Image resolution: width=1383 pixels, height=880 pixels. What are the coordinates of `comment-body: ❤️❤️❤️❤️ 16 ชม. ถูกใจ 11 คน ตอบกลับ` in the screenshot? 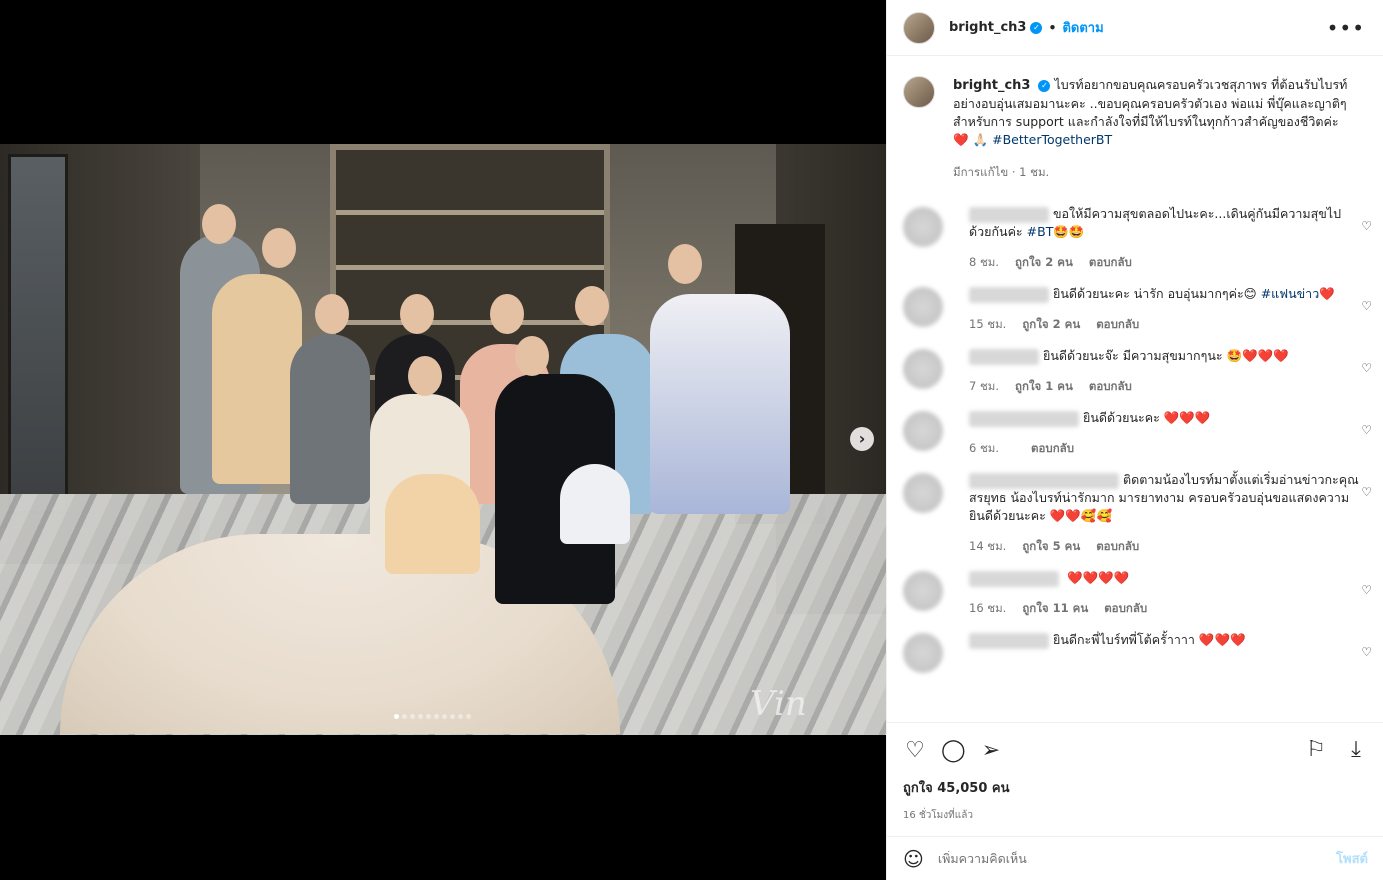 It's located at (1164, 593).